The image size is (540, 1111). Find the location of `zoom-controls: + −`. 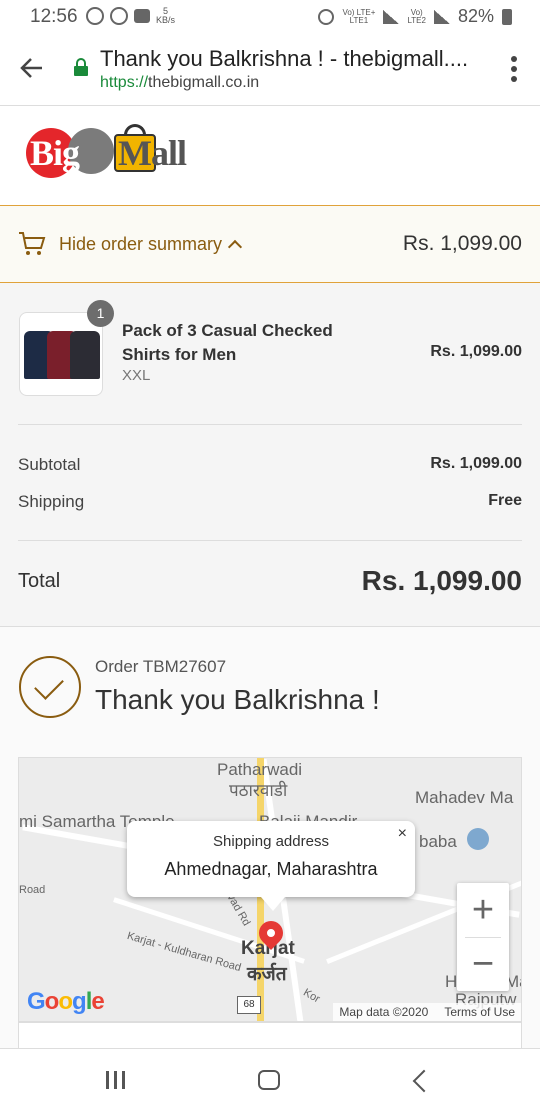

zoom-controls: + − is located at coordinates (483, 937).